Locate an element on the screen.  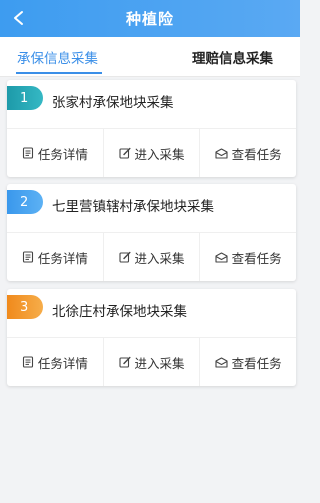
task-title: 北徐庄村承保地块采集 is located at coordinates (119, 312).